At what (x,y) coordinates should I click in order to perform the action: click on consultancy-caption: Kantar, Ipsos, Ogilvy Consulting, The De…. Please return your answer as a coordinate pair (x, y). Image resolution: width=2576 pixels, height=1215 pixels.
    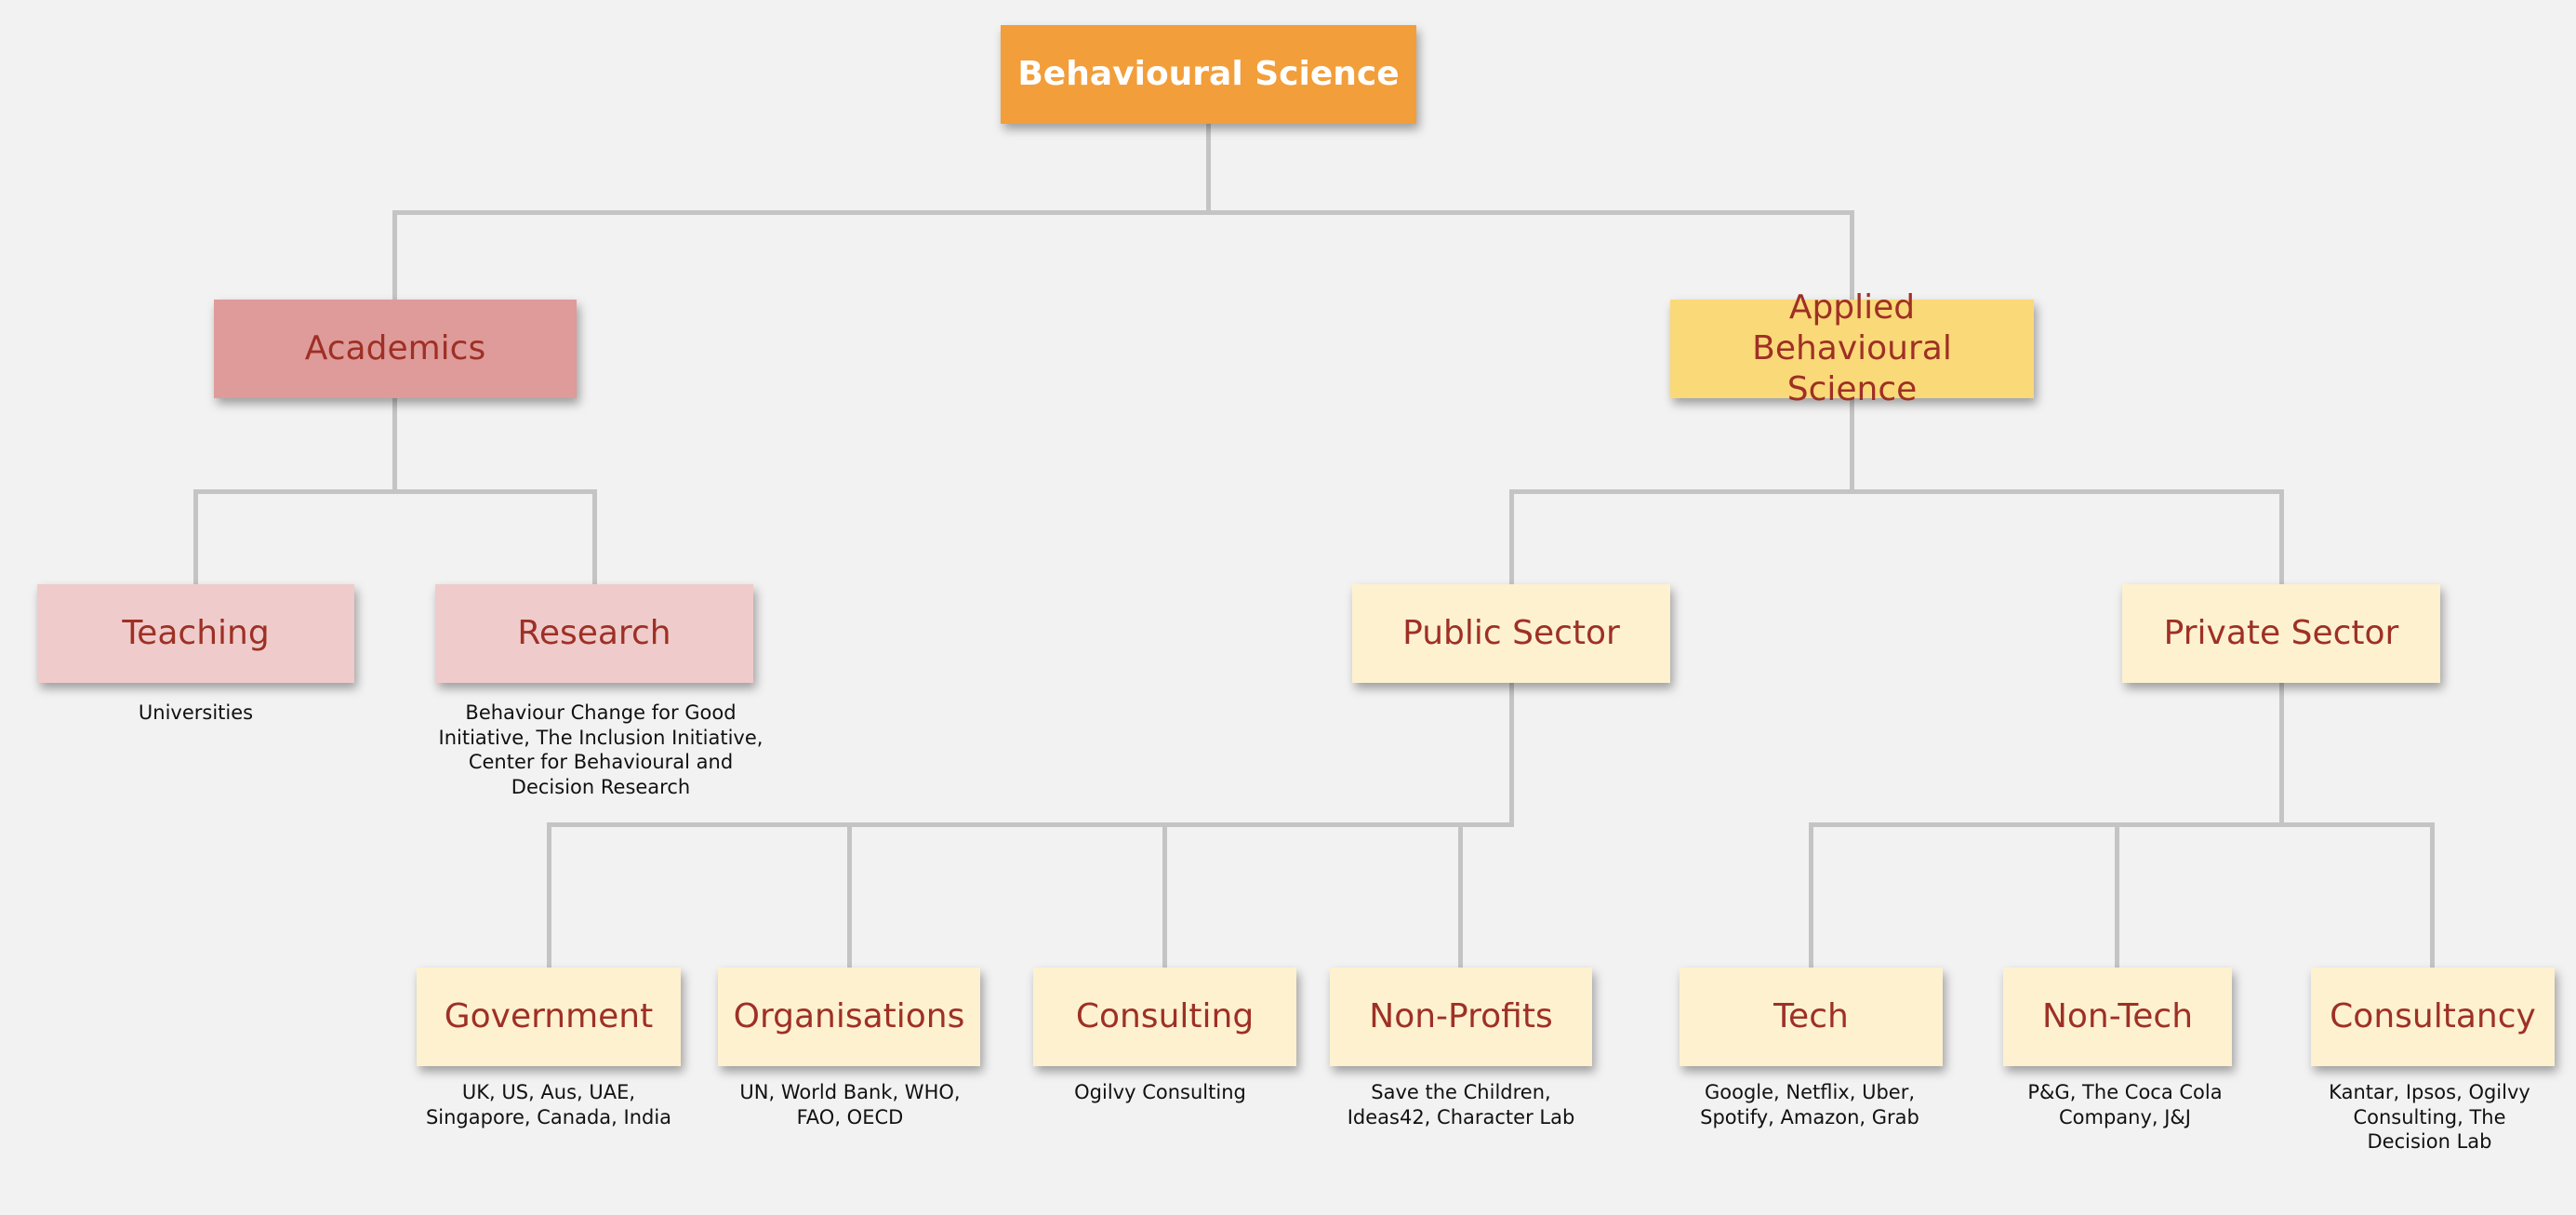
    Looking at the image, I should click on (2429, 1117).